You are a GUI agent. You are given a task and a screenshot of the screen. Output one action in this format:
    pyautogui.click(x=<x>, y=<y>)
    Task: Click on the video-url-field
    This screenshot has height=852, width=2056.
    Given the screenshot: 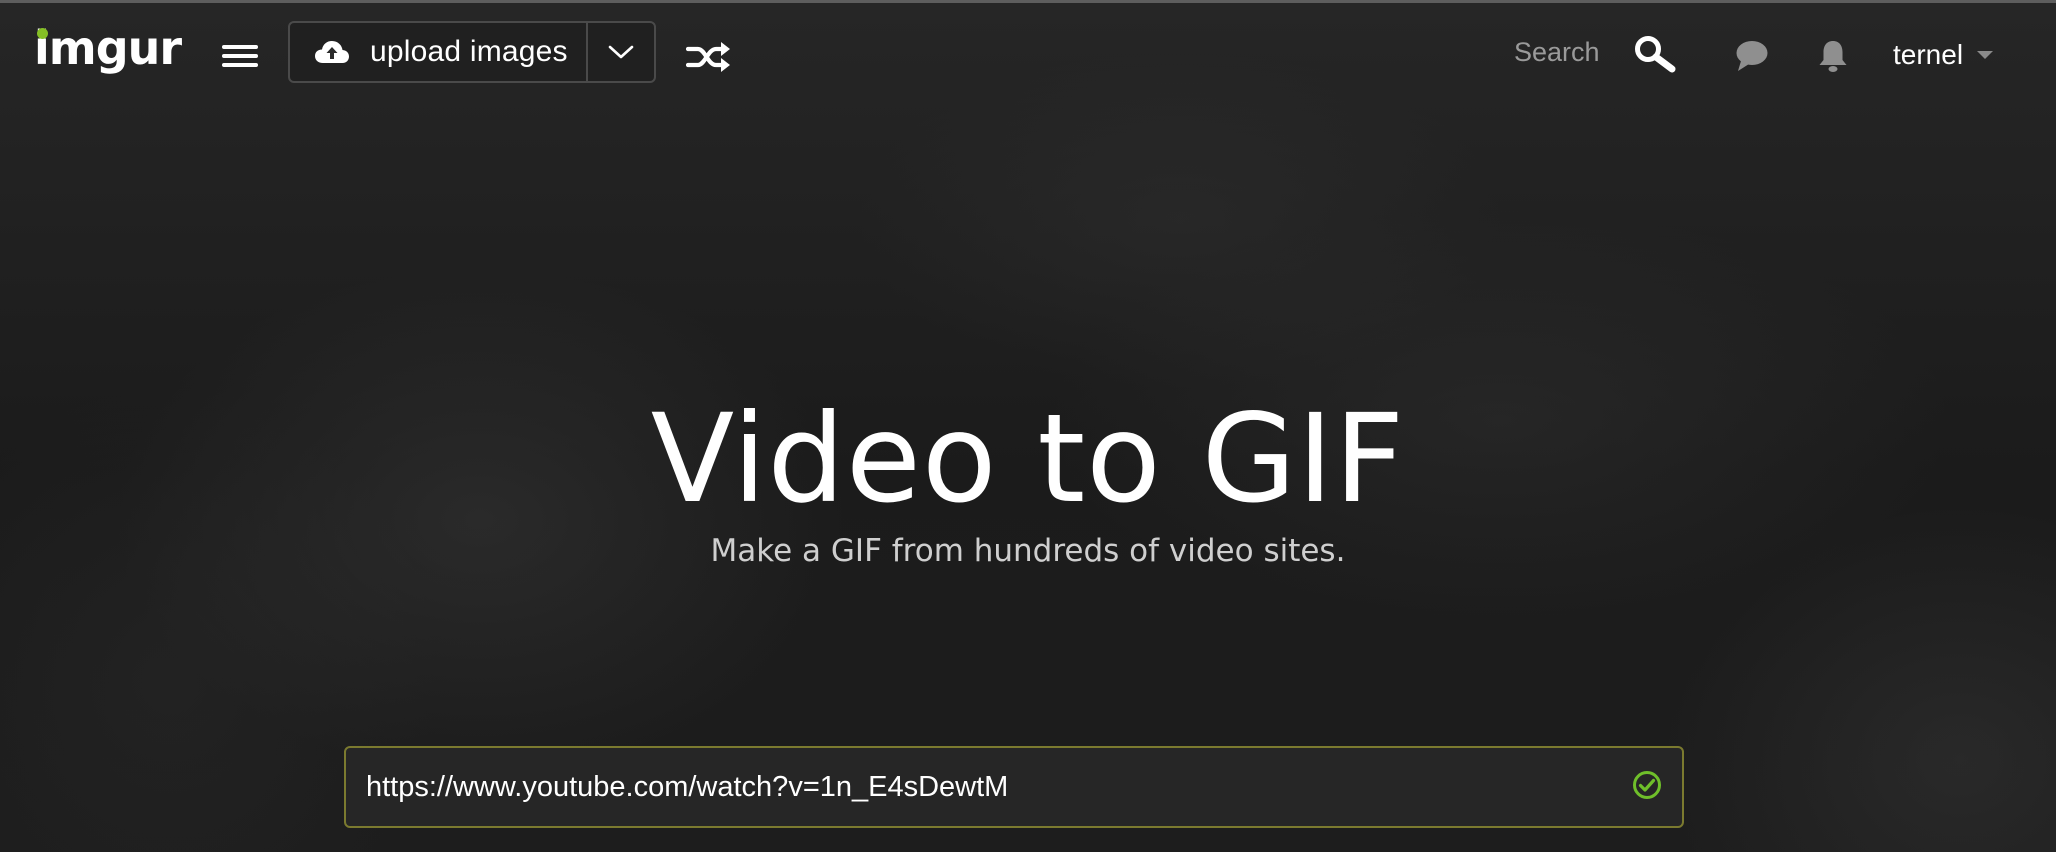 What is the action you would take?
    pyautogui.click(x=1014, y=787)
    